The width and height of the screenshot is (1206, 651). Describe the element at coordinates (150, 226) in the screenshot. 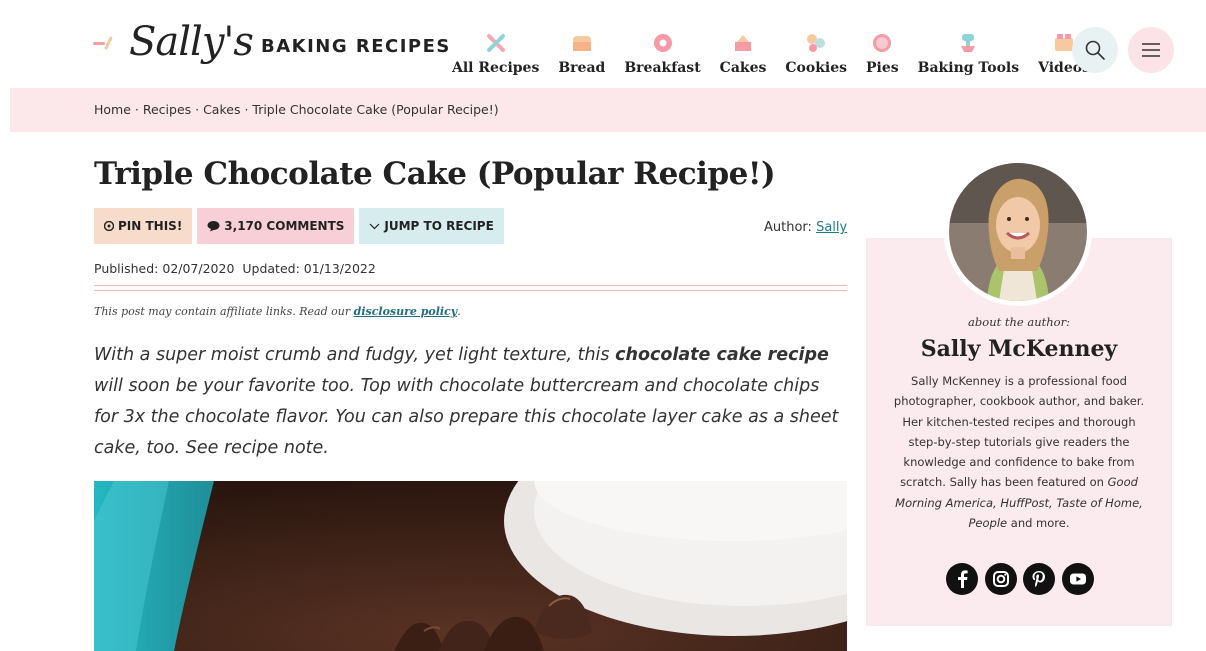

I see `pin-label: PIN THIS!` at that location.